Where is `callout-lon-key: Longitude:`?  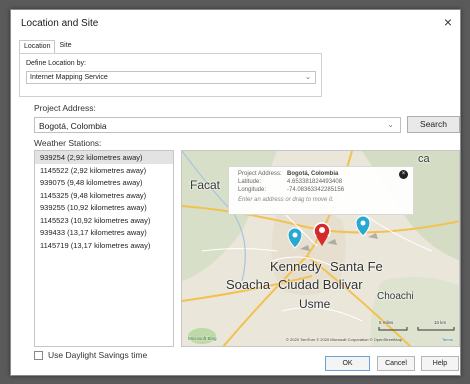 callout-lon-key: Longitude: is located at coordinates (252, 190).